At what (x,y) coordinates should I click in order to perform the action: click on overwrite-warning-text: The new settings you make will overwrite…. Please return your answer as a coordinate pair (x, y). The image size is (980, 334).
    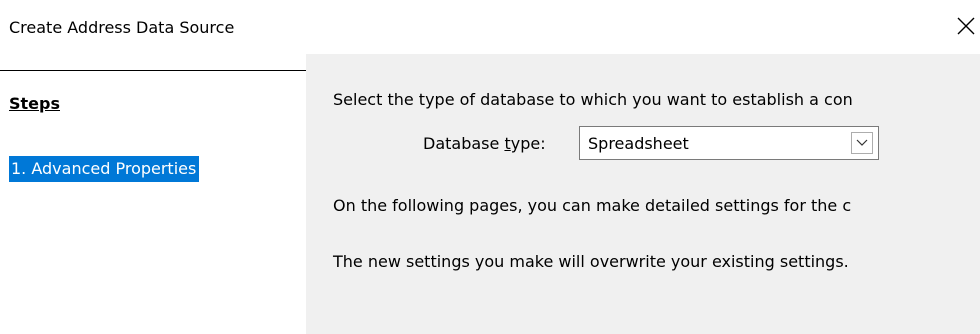
    Looking at the image, I should click on (591, 261).